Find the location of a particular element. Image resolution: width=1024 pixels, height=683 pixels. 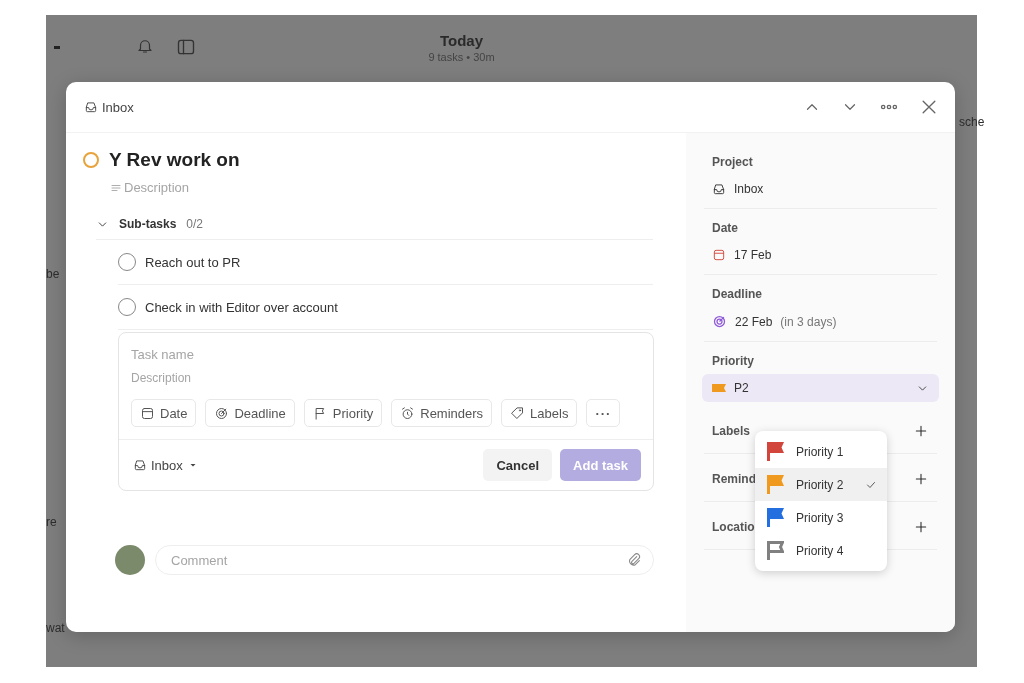

priority-button: Priority is located at coordinates (343, 413).